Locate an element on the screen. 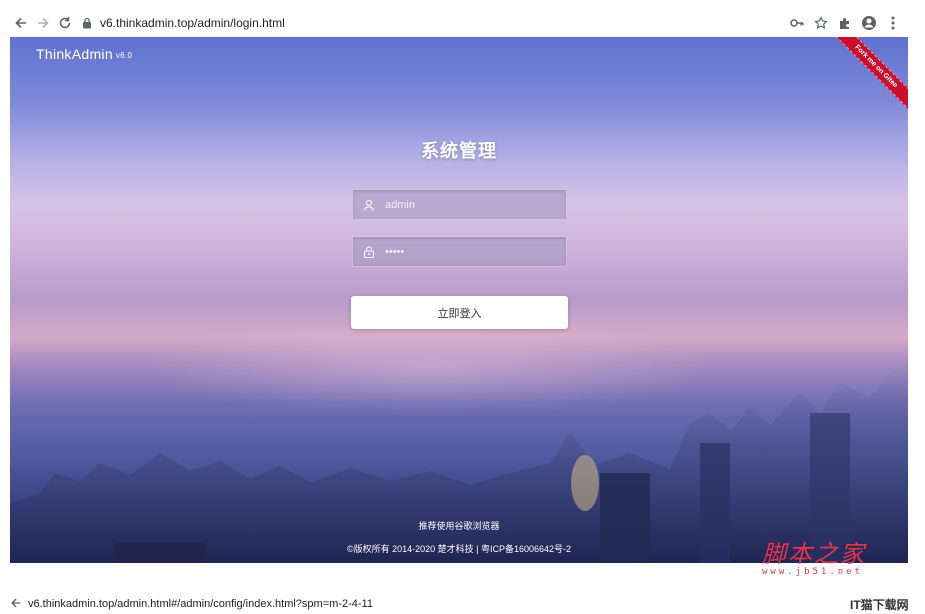 This screenshot has width=925, height=614. username-input is located at coordinates (475, 204).